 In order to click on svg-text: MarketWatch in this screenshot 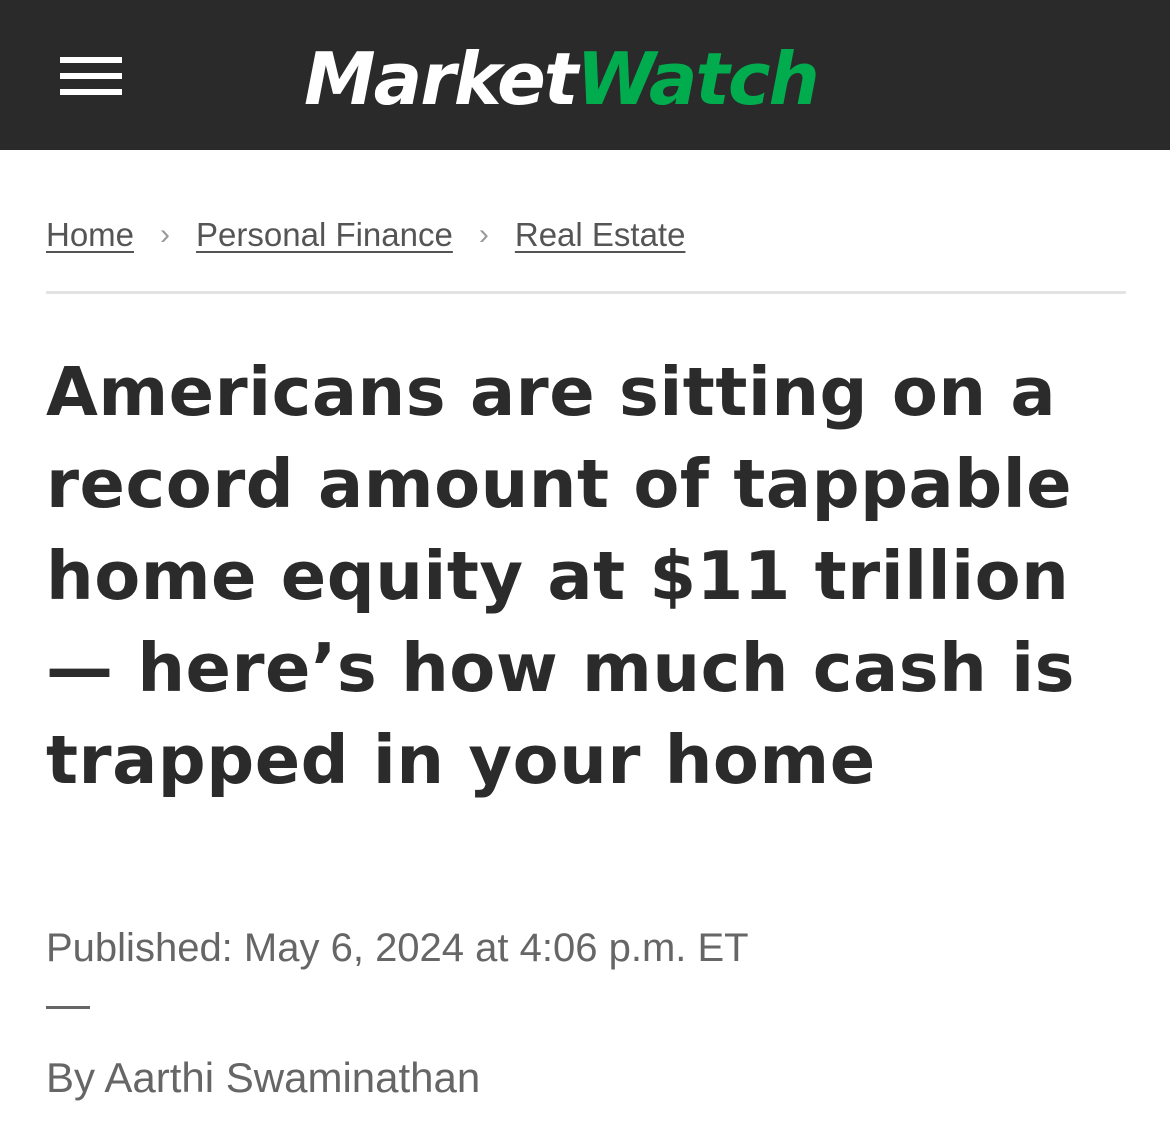, I will do `click(561, 78)`.